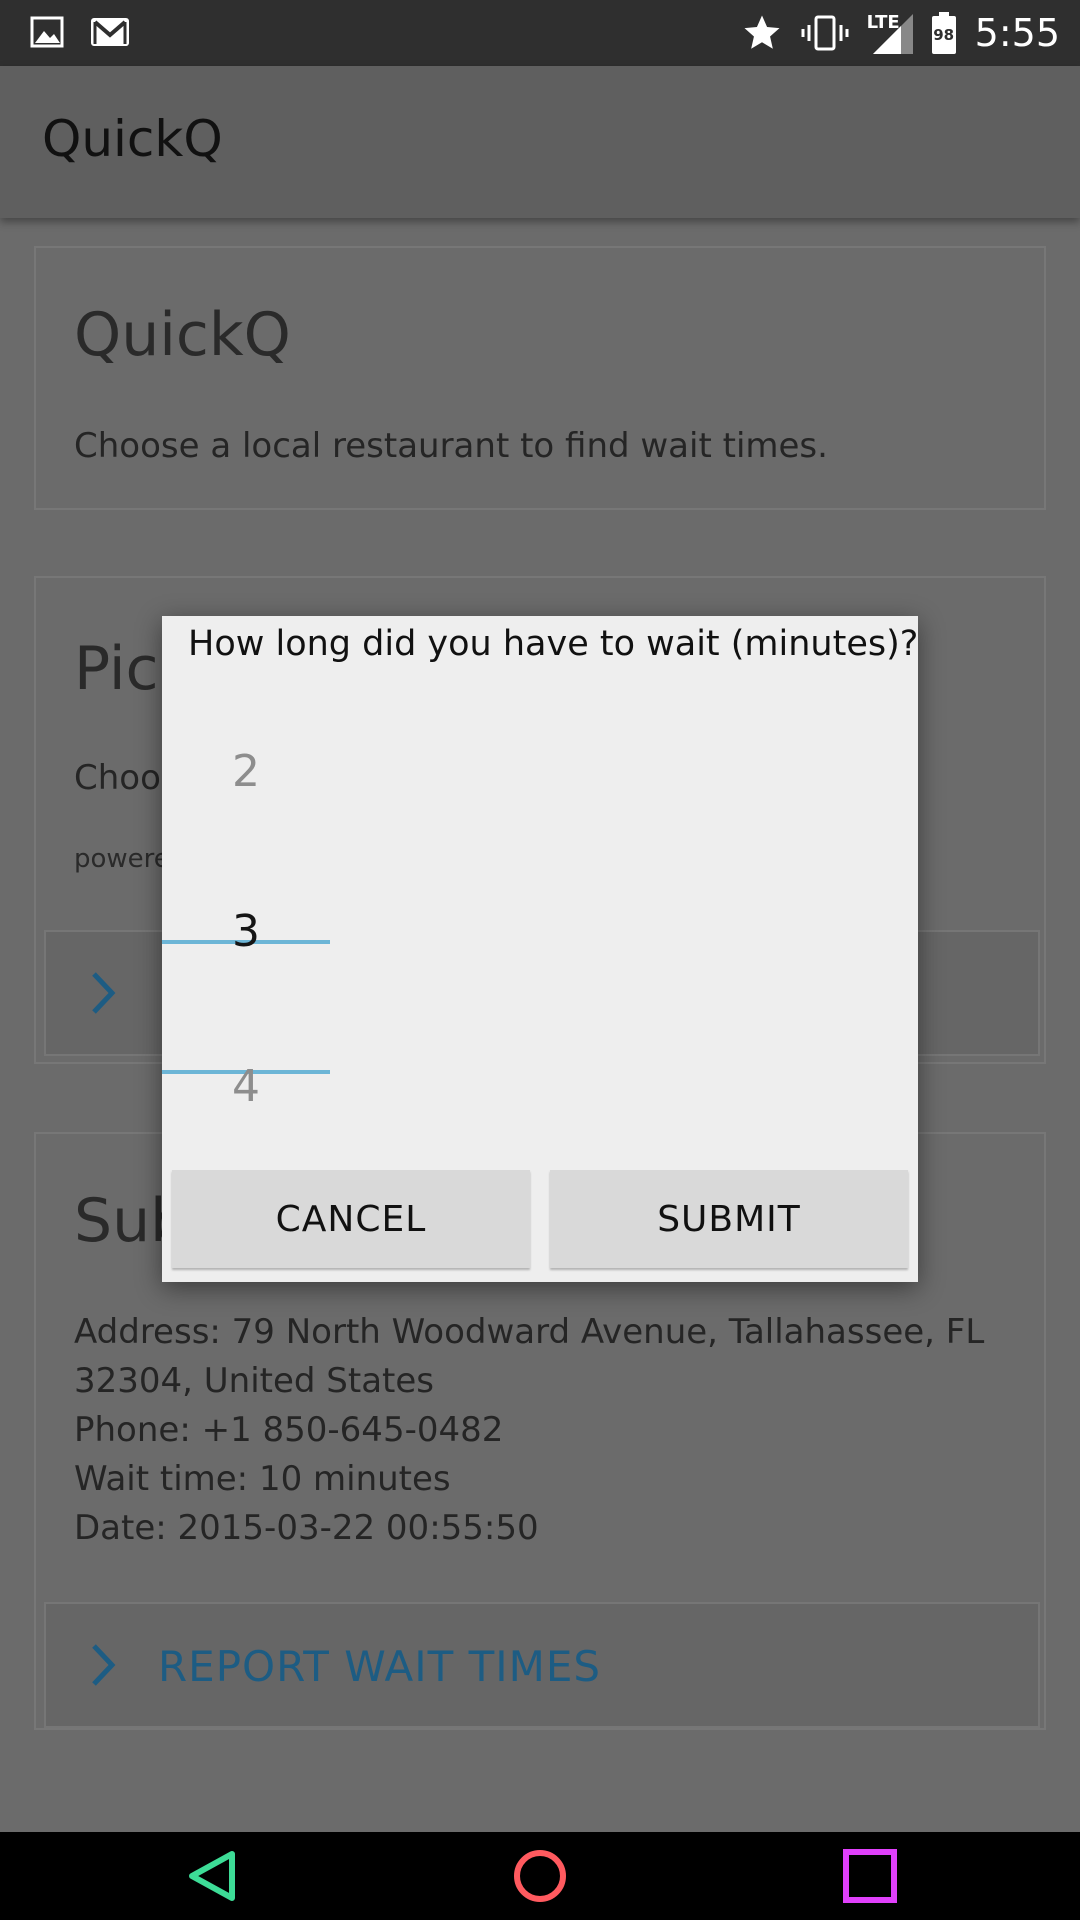 The image size is (1080, 1920). I want to click on home-icon, so click(540, 1876).